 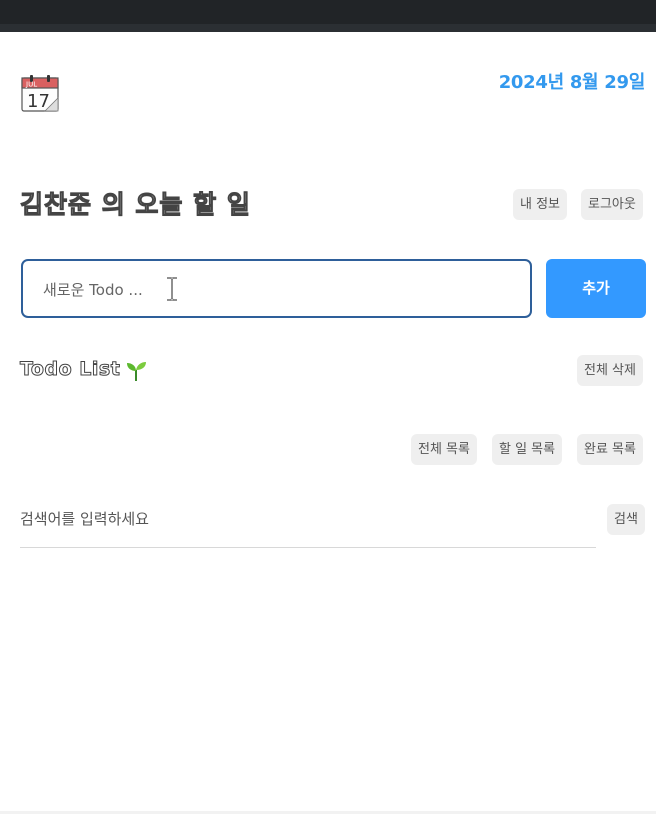 What do you see at coordinates (136, 371) in the screenshot?
I see `sprout-icon` at bounding box center [136, 371].